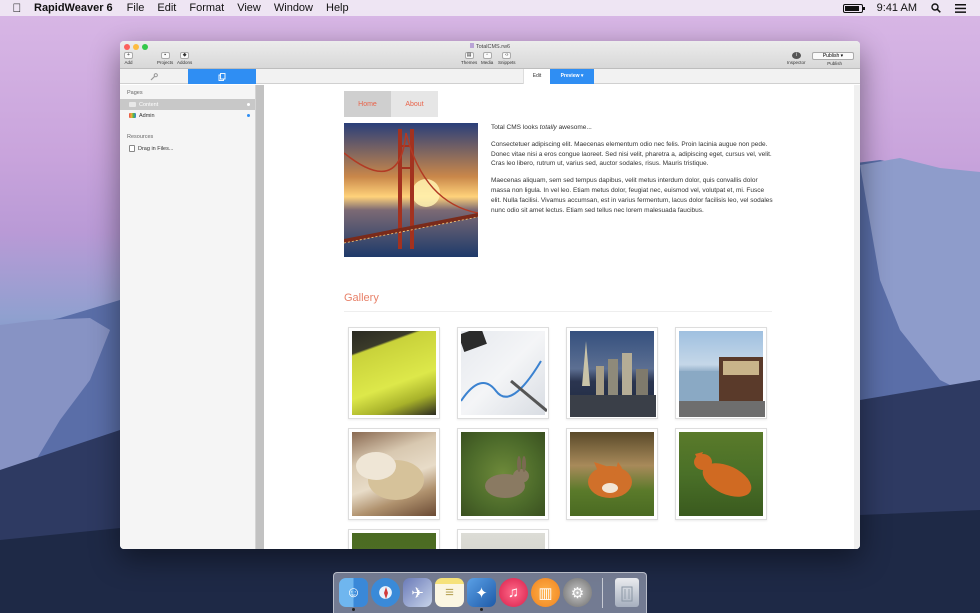 The height and width of the screenshot is (613, 980). What do you see at coordinates (361, 298) in the screenshot?
I see `gallery-heading: Gallery` at bounding box center [361, 298].